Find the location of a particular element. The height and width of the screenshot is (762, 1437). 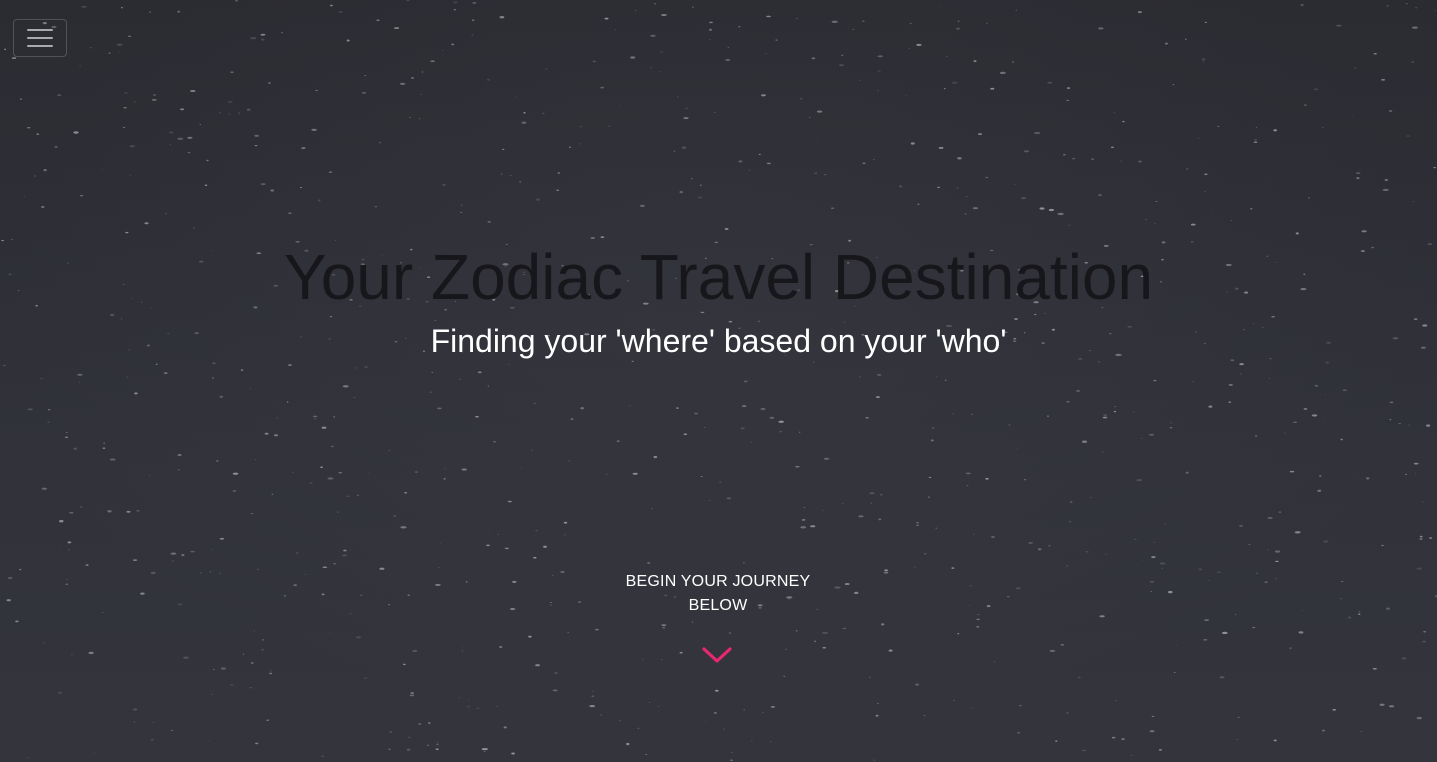

hero-subtitle: Finding your 'where' based on your 'who' is located at coordinates (718, 341).